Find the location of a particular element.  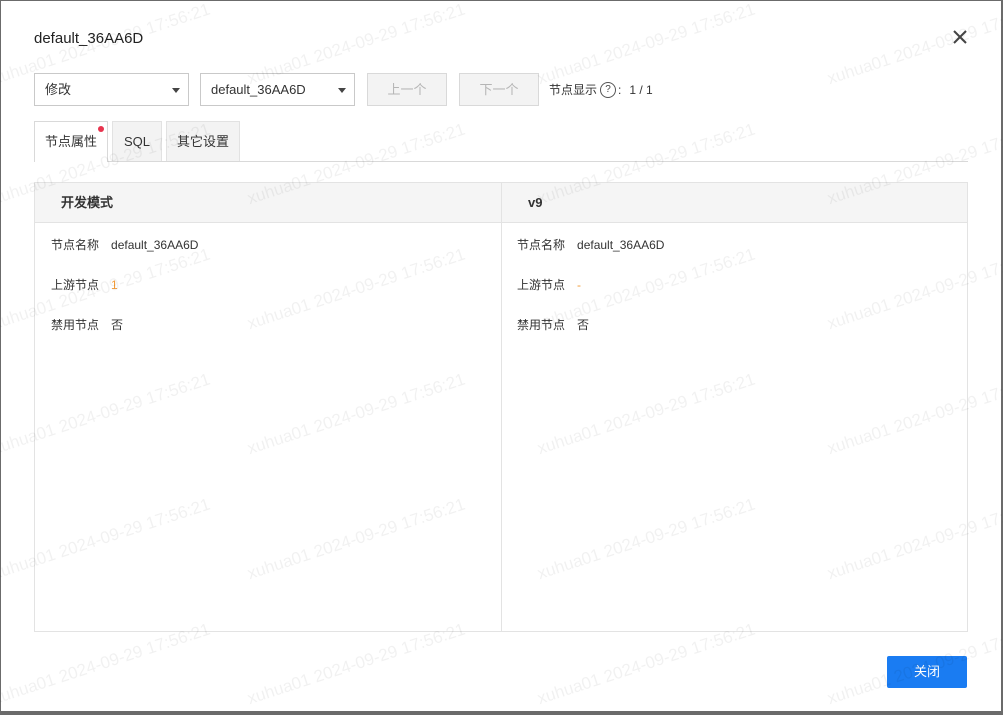

change-dot-indicator is located at coordinates (101, 129).